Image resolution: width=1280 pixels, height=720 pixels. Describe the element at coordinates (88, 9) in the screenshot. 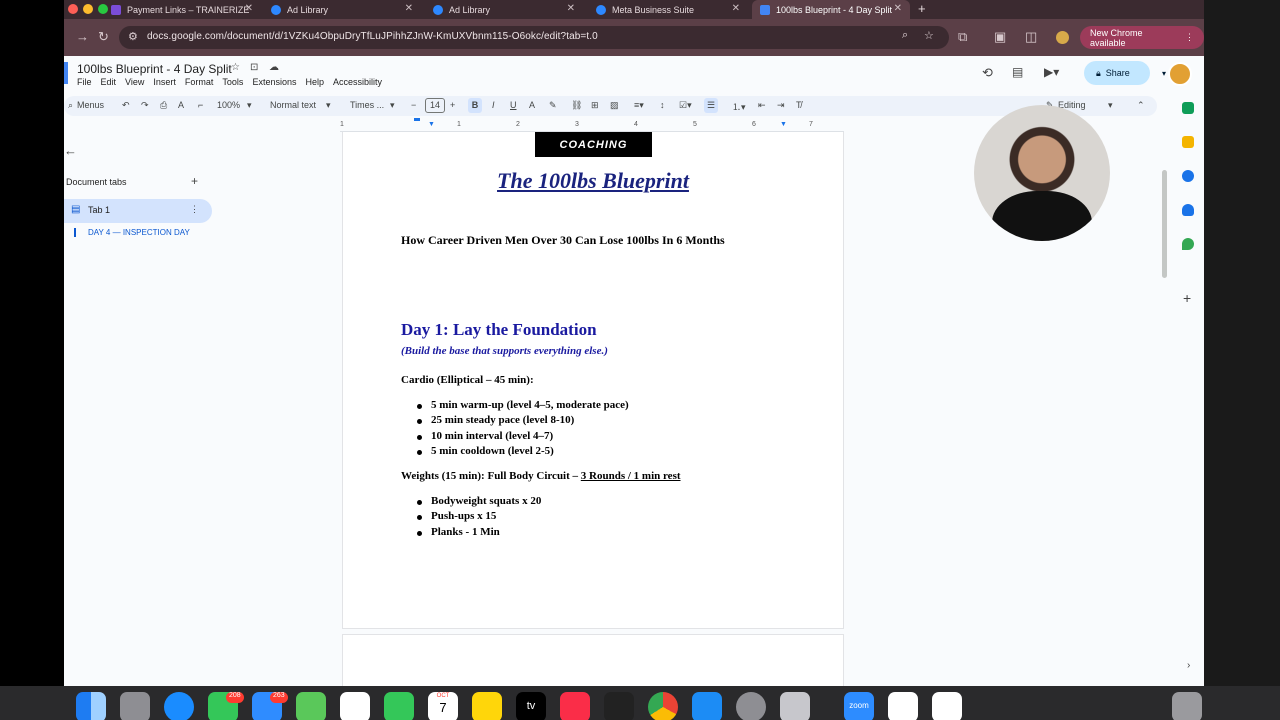

I see `minimize-window-icon` at that location.